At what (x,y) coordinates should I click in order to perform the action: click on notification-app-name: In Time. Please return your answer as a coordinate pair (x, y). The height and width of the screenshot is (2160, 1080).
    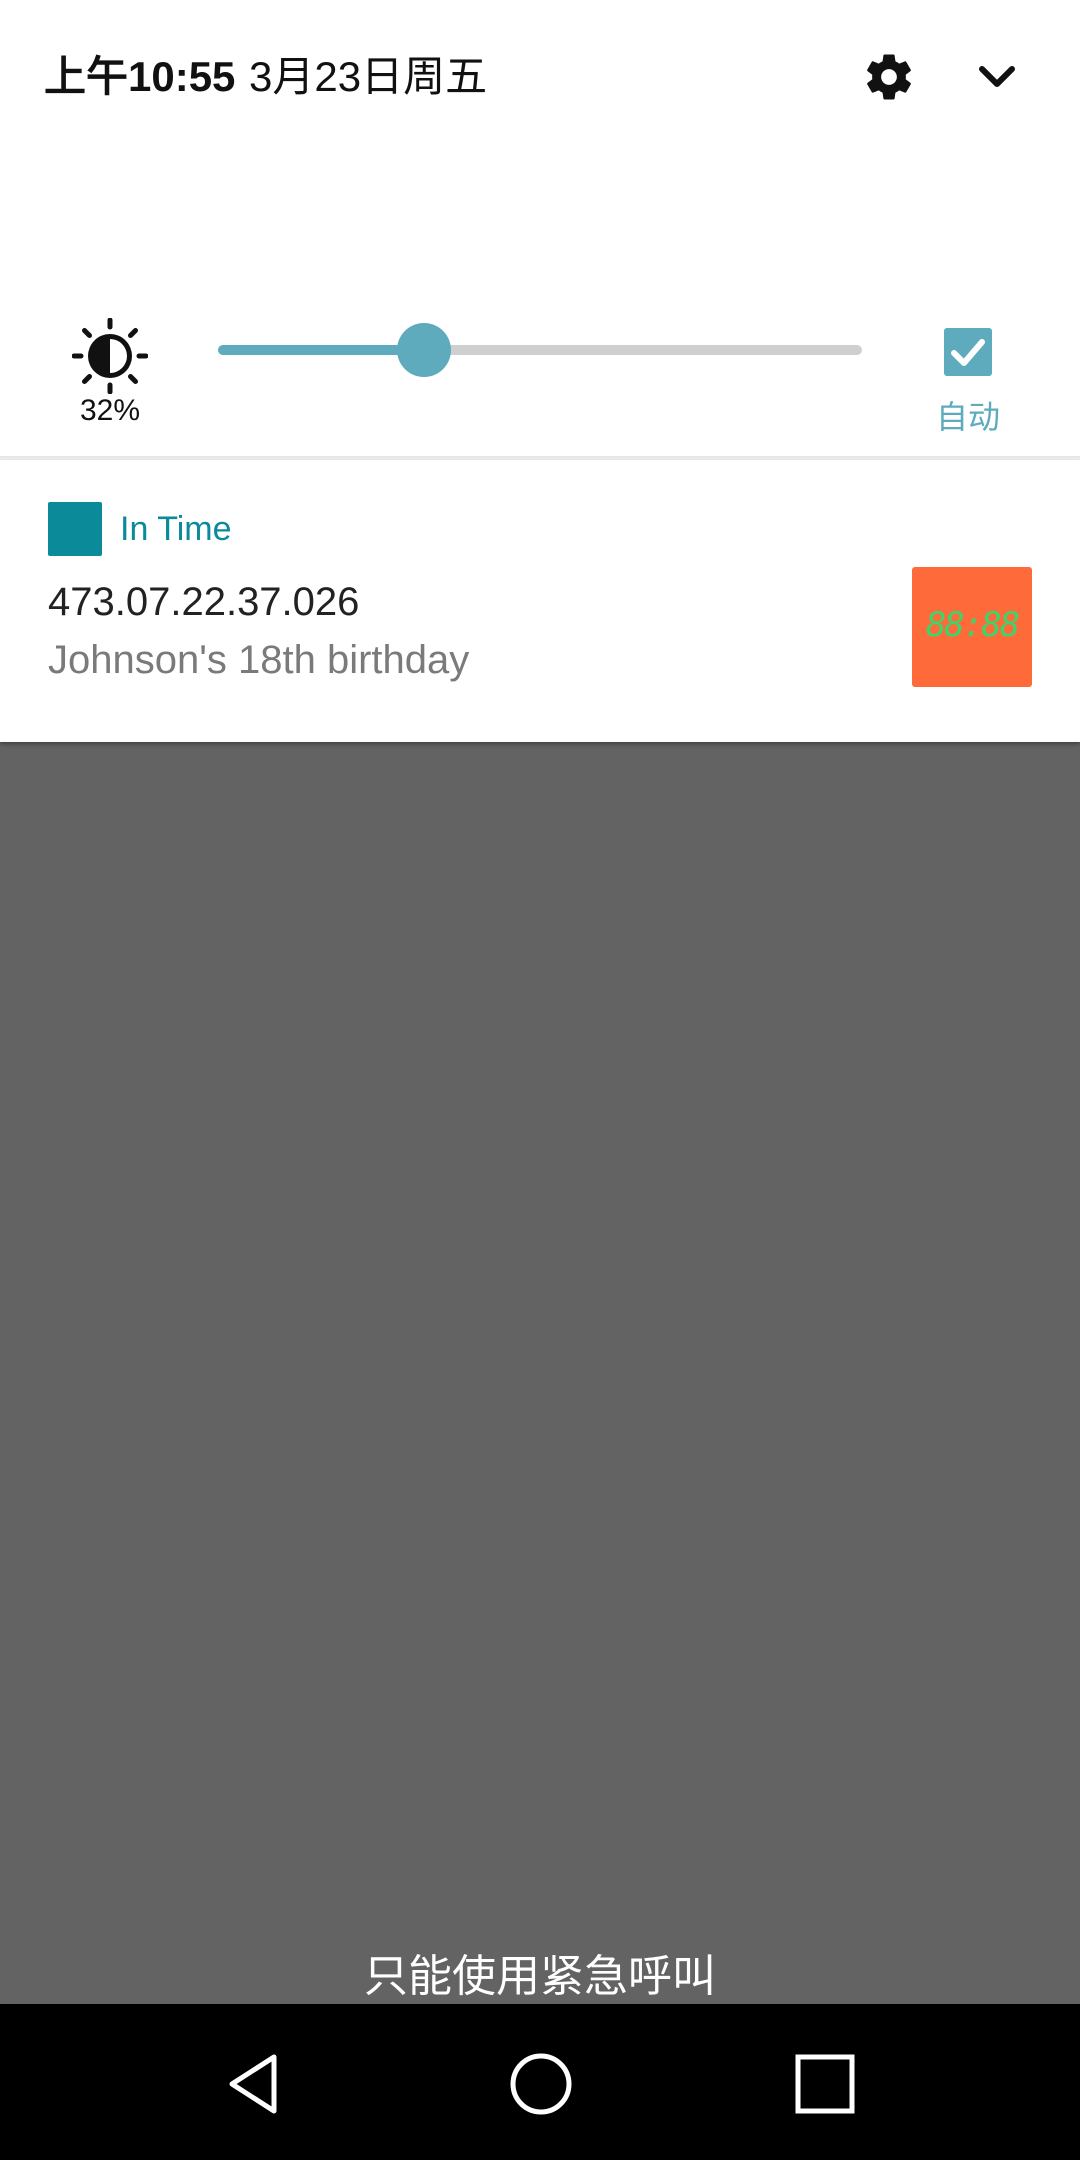
    Looking at the image, I should click on (176, 529).